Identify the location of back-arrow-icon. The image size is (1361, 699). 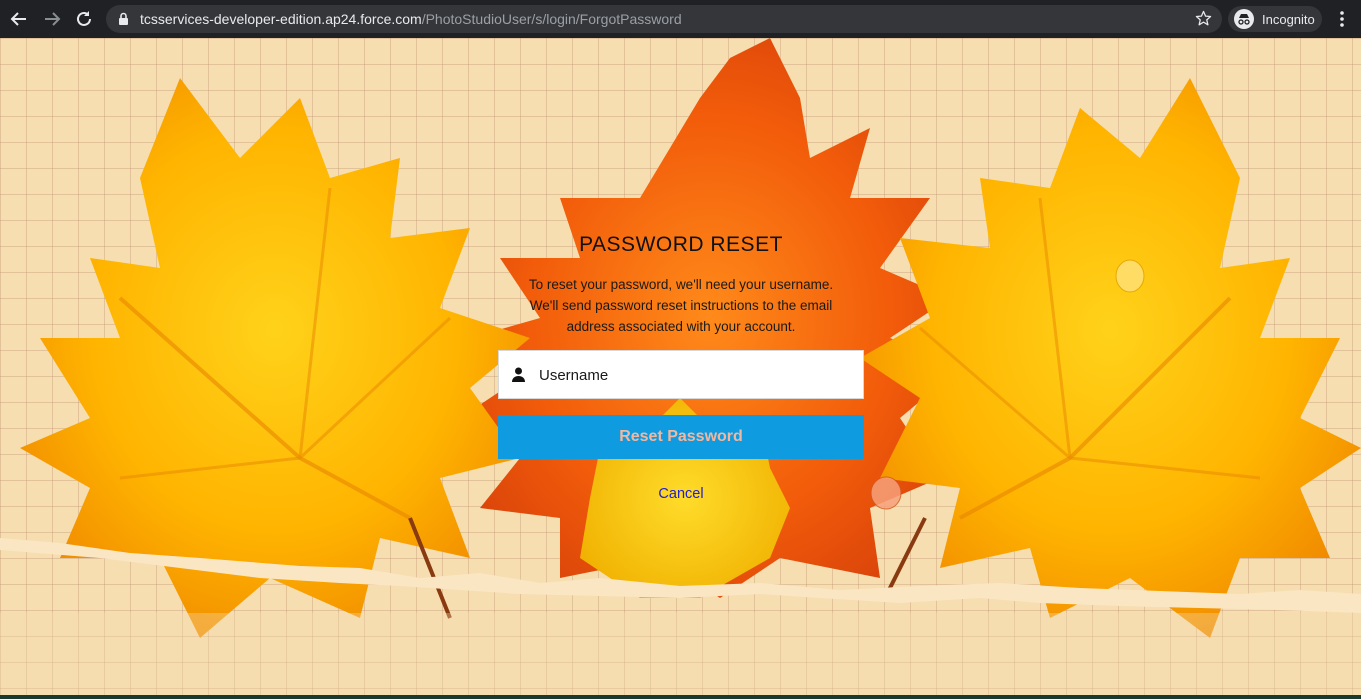
(18, 19).